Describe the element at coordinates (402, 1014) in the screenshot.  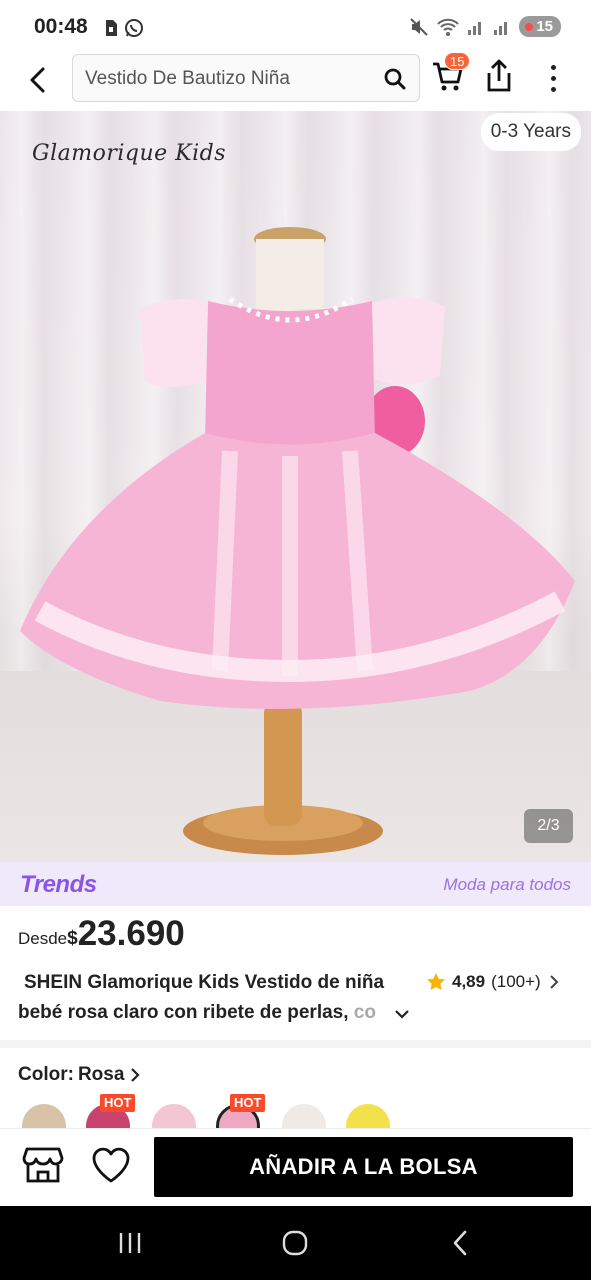
I see `chevron-down-icon` at that location.